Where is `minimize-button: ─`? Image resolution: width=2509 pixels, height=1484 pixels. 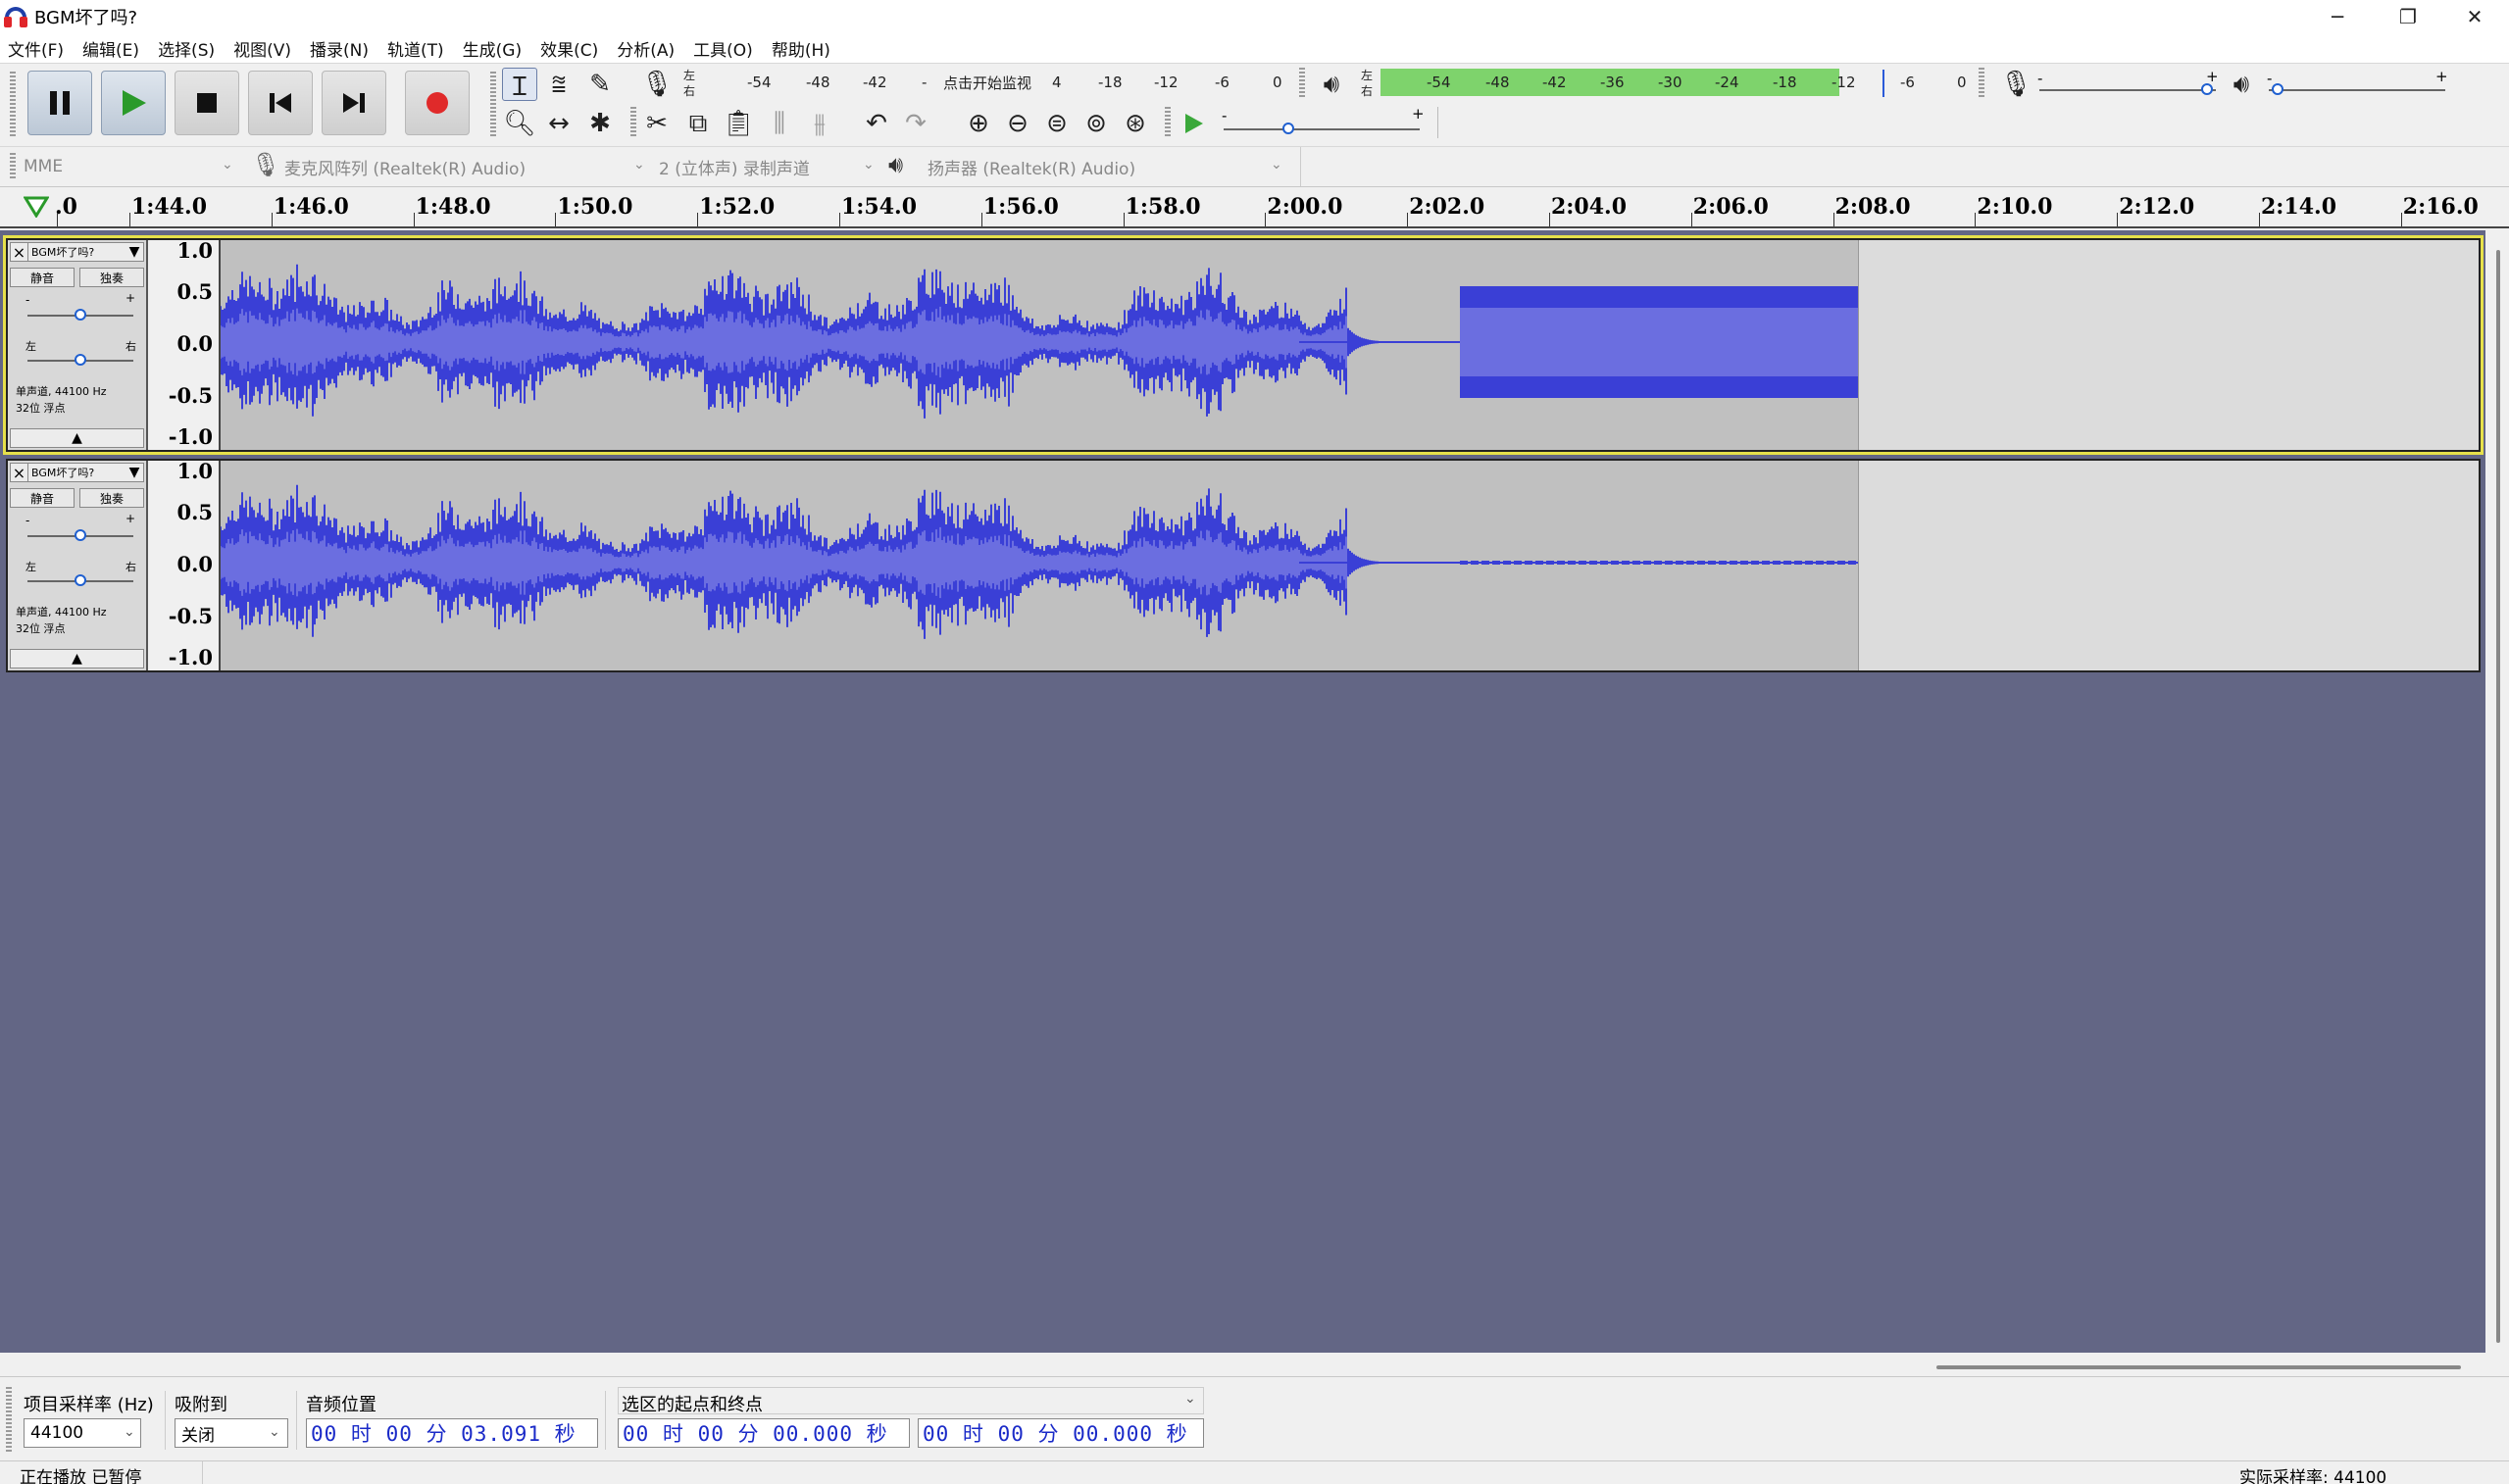 minimize-button: ─ is located at coordinates (2338, 16).